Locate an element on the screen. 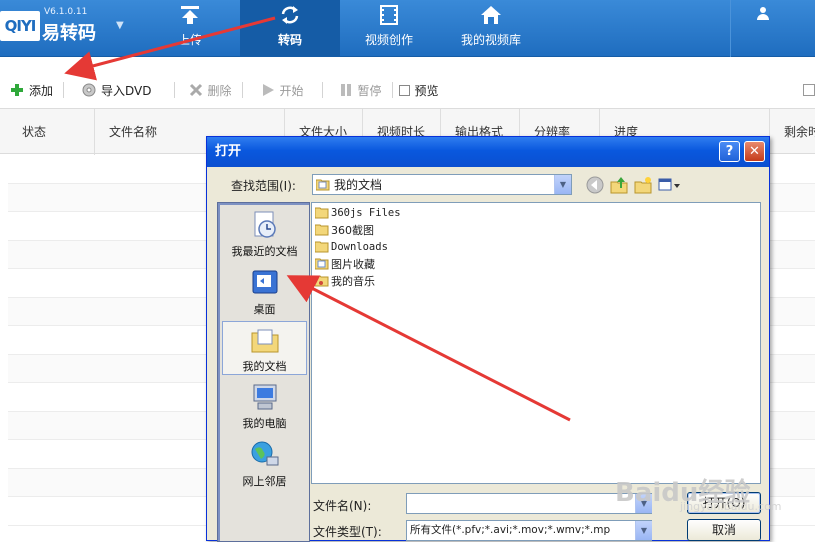 Image resolution: width=815 pixels, height=542 pixels. cancel-button: 取消 is located at coordinates (724, 530).